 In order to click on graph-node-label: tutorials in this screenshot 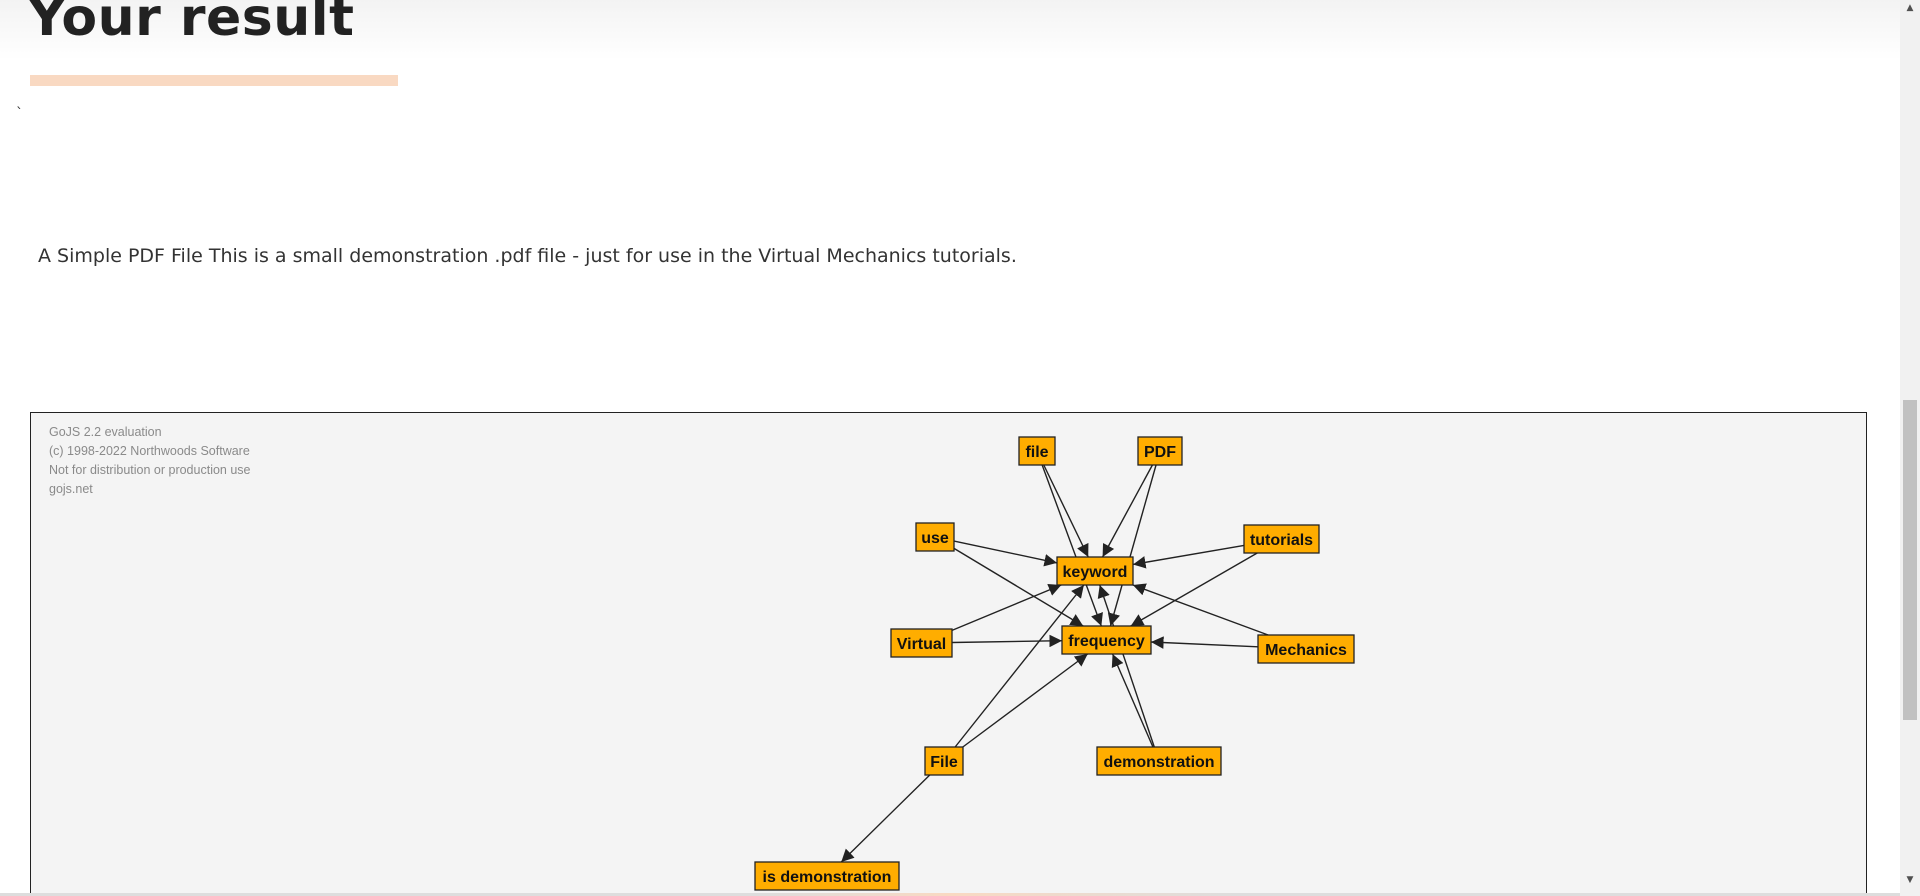, I will do `click(1281, 540)`.